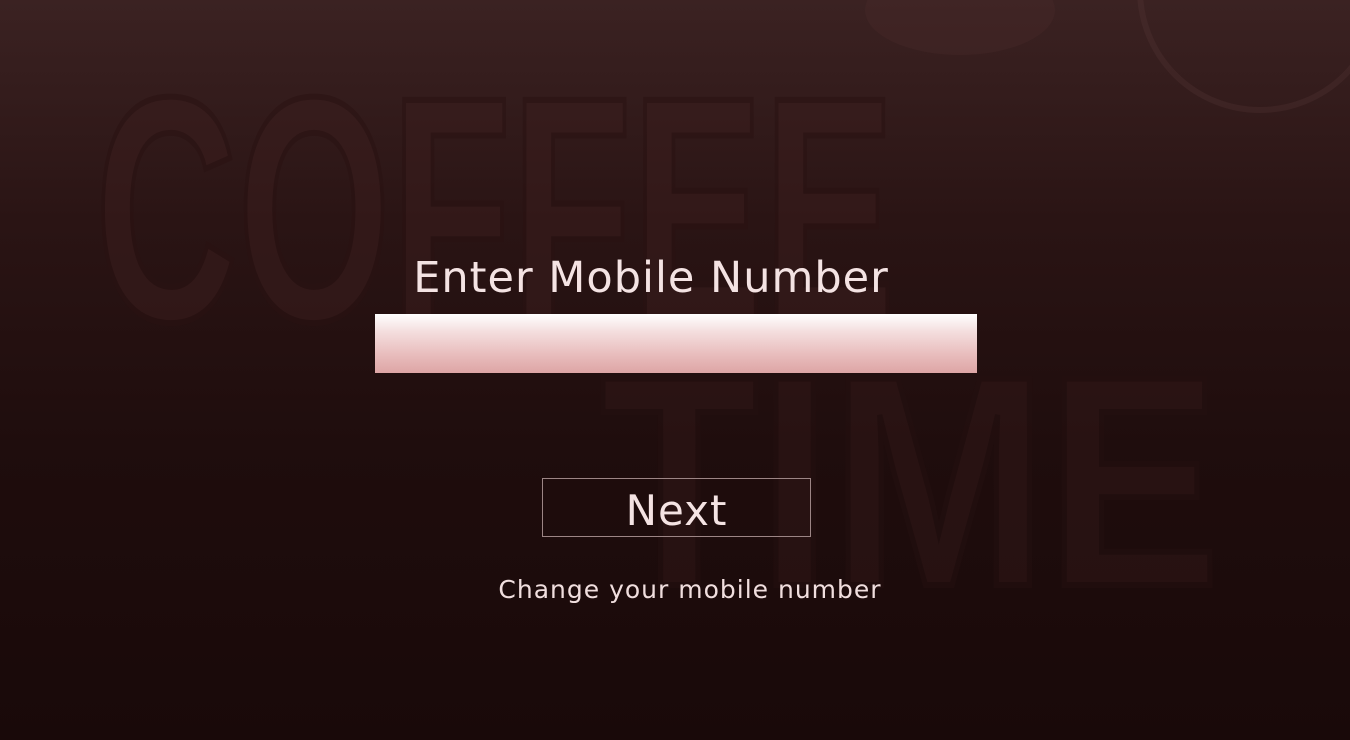 Image resolution: width=1350 pixels, height=740 pixels. I want to click on next-button-label: Next, so click(676, 510).